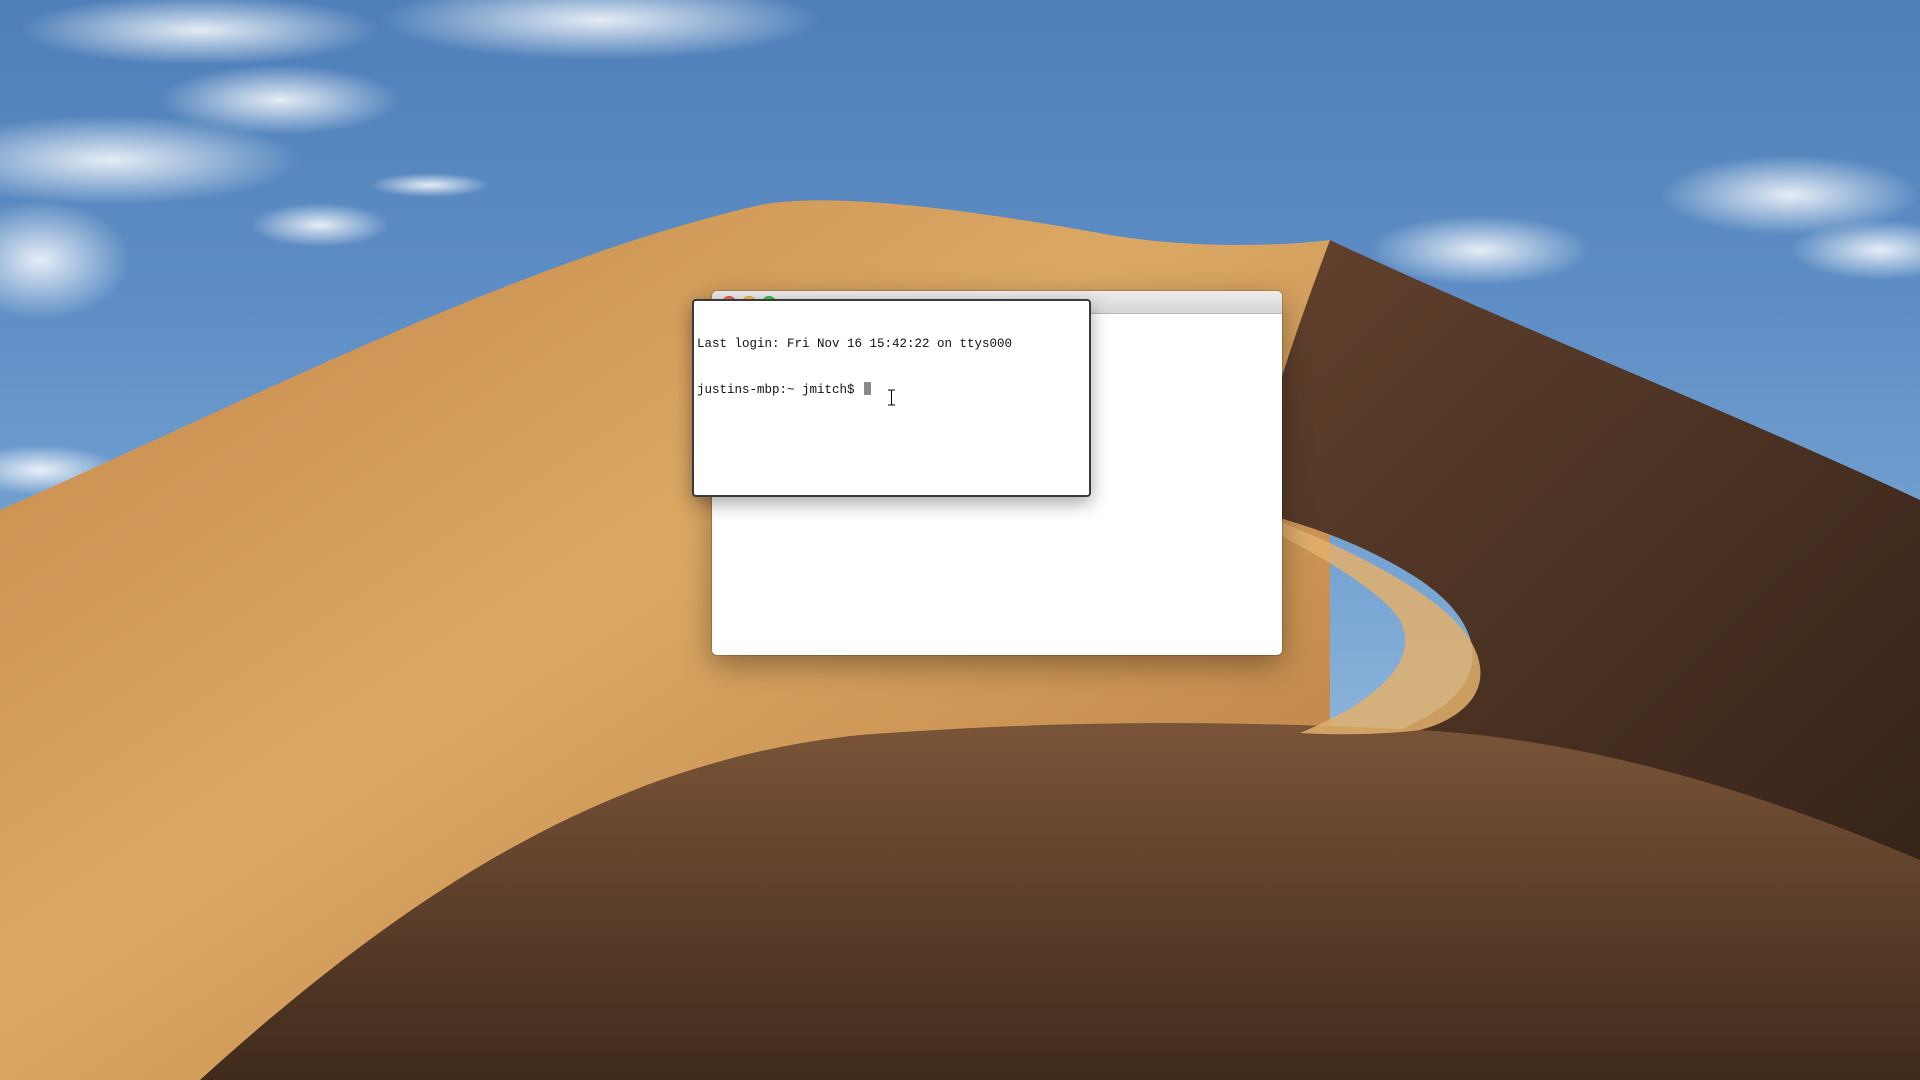 The width and height of the screenshot is (1920, 1080). What do you see at coordinates (868, 388) in the screenshot?
I see `block-cursor` at bounding box center [868, 388].